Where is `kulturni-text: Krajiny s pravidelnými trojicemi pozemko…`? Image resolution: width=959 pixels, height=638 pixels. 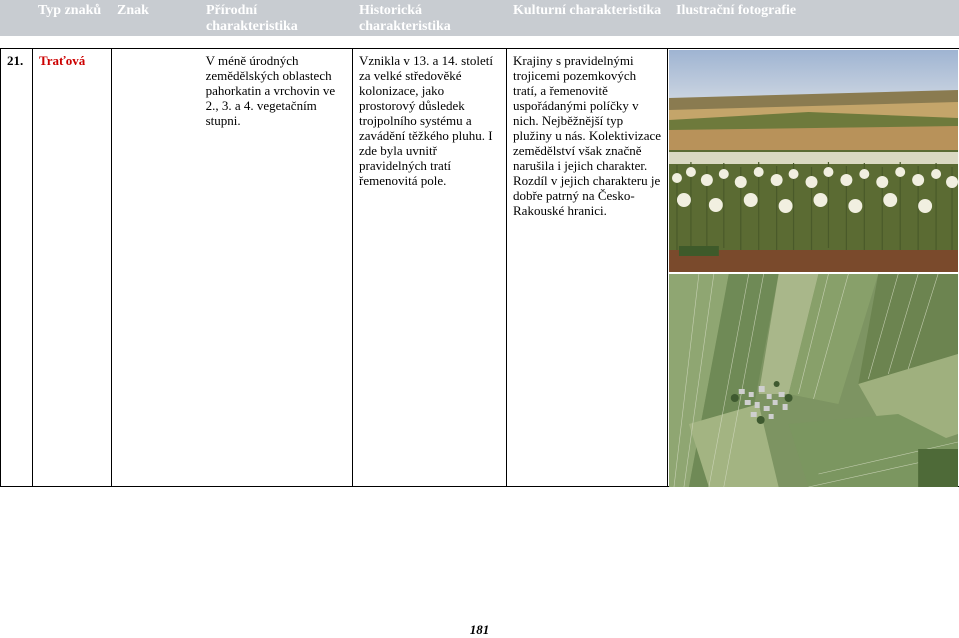
kulturni-text: Krajiny s pravidelnými trojicemi pozemko… is located at coordinates (587, 135).